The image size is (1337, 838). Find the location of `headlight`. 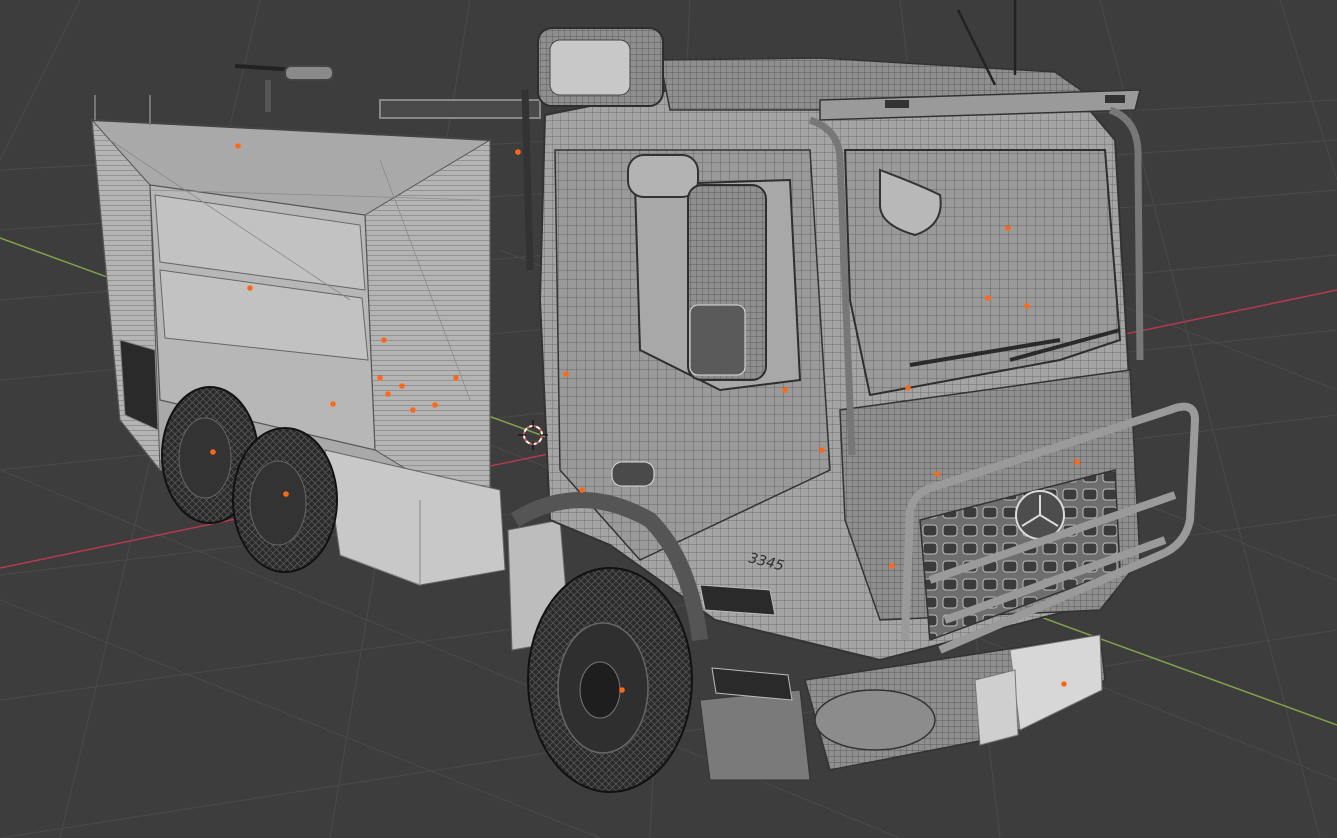

headlight is located at coordinates (875, 720).